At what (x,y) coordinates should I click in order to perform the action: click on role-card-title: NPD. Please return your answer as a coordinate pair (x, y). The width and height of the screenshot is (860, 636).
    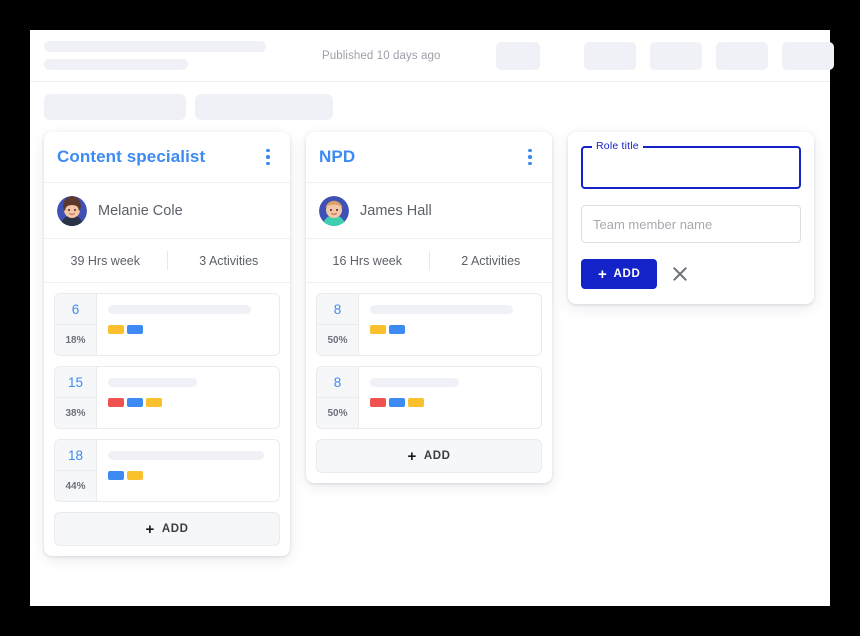
    Looking at the image, I should click on (337, 156).